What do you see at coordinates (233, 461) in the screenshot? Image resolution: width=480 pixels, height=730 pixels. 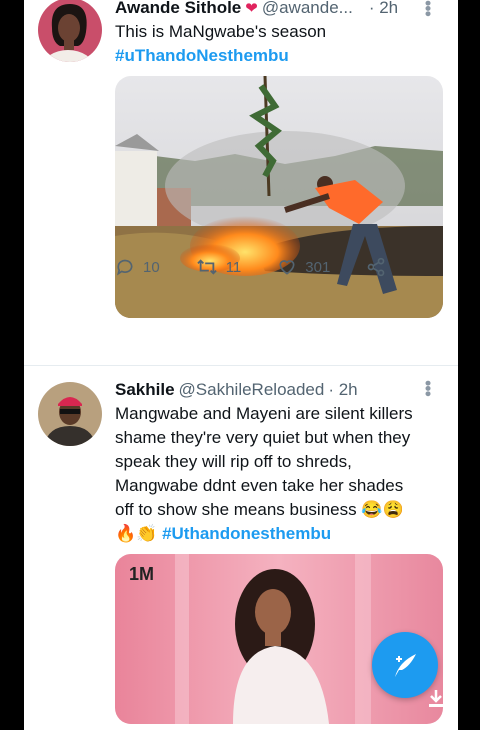 I see `tweet-text-line: speak they will rip off to shreds,` at bounding box center [233, 461].